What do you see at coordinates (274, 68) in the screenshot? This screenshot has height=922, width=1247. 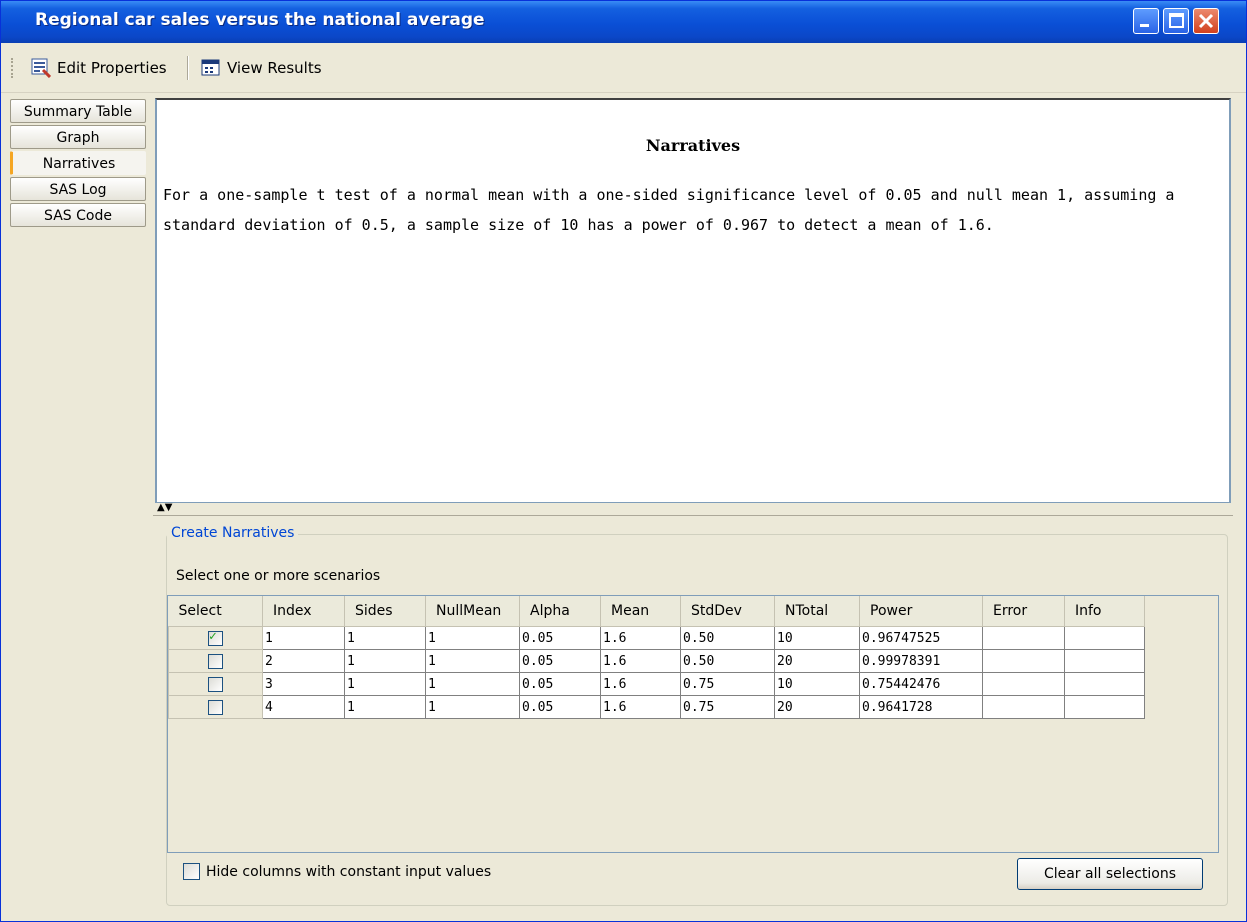 I see `view-results-label: View Results` at bounding box center [274, 68].